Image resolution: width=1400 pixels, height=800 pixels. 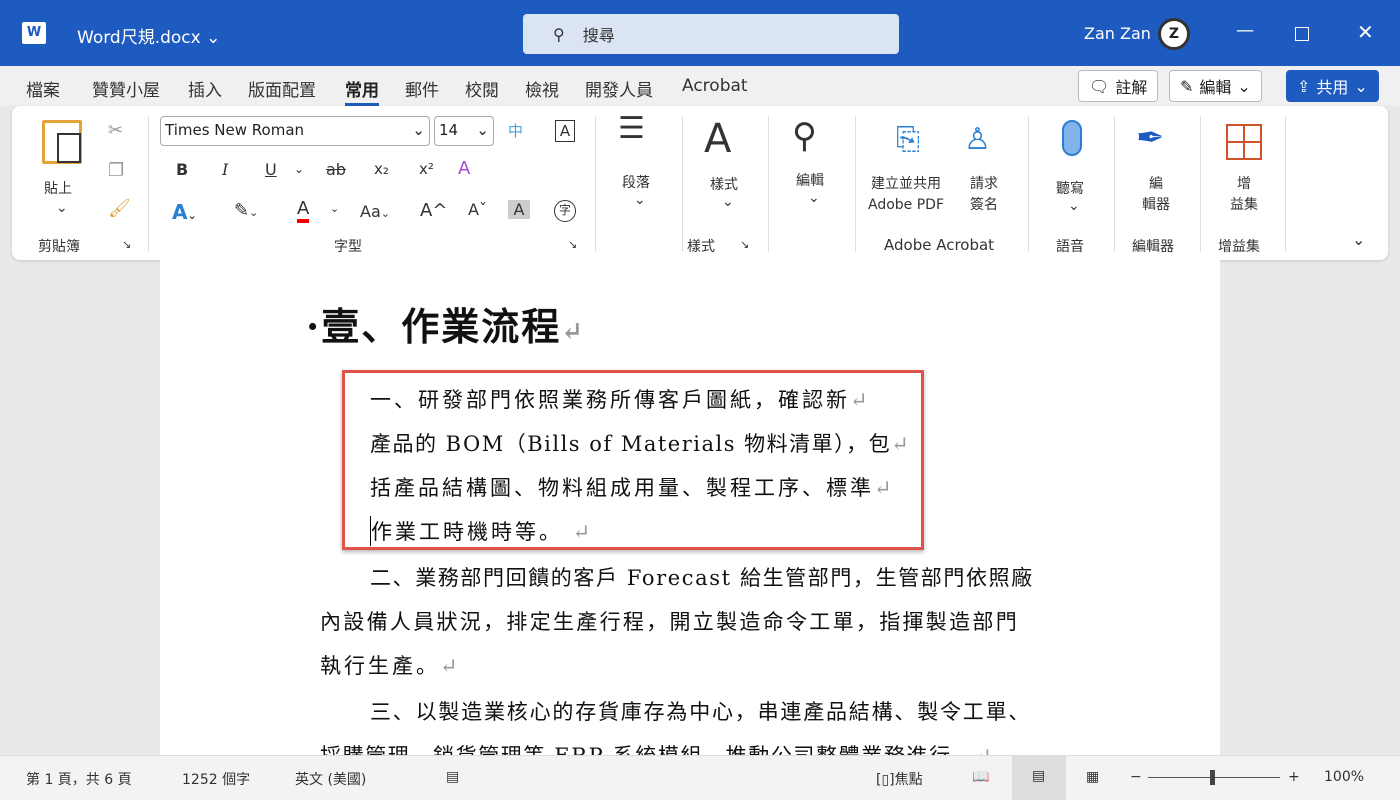 What do you see at coordinates (205, 88) in the screenshot?
I see `tab-insert: 插入` at bounding box center [205, 88].